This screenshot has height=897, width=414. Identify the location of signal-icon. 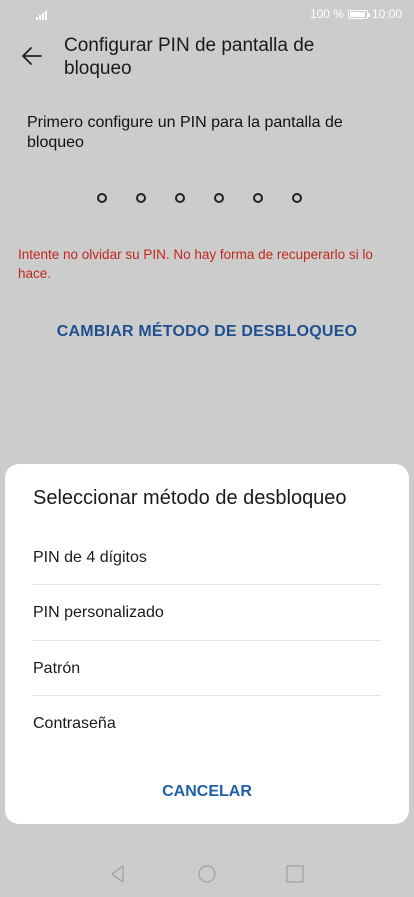
(41, 15).